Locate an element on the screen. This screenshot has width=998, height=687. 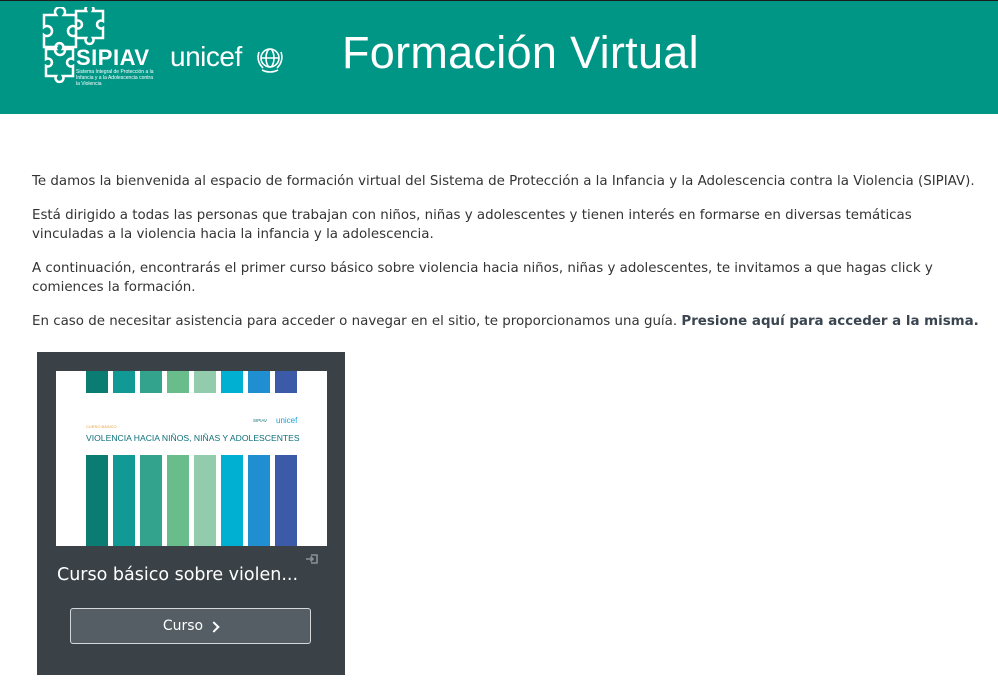
stripes-bottom is located at coordinates (191, 500).